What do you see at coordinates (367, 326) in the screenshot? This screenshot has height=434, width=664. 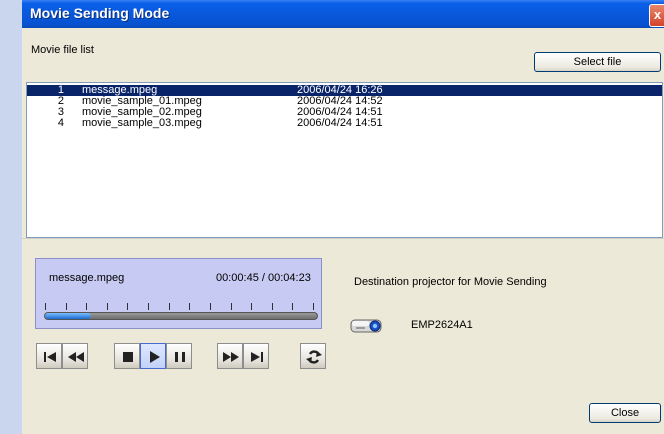 I see `projector-icon` at bounding box center [367, 326].